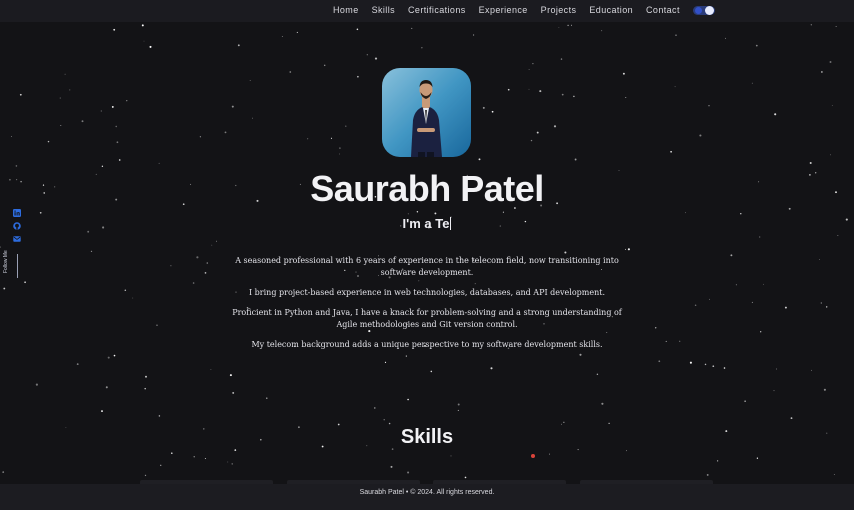 This screenshot has height=510, width=854. I want to click on nav-education: Education, so click(611, 10).